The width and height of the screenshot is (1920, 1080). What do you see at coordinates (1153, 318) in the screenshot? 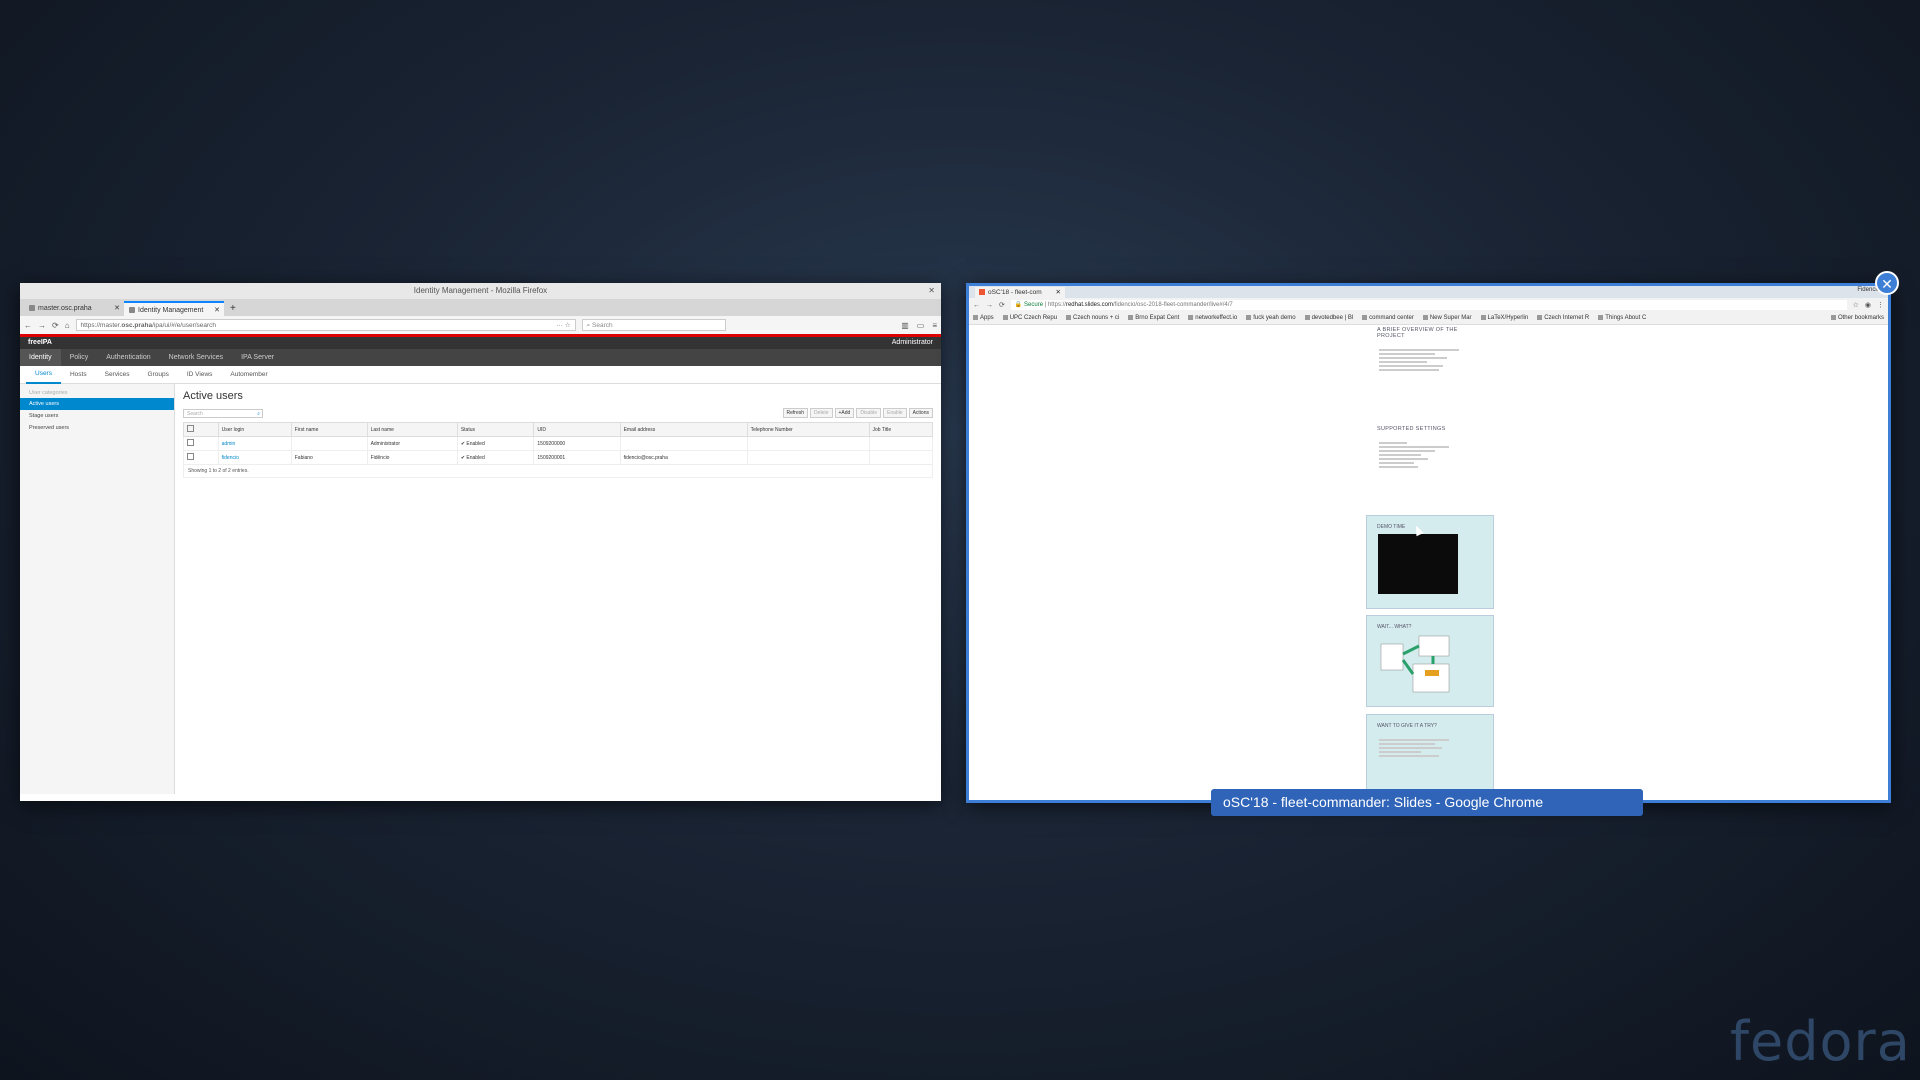
I see `bookmark-item: Brno Expat Cent` at bounding box center [1153, 318].